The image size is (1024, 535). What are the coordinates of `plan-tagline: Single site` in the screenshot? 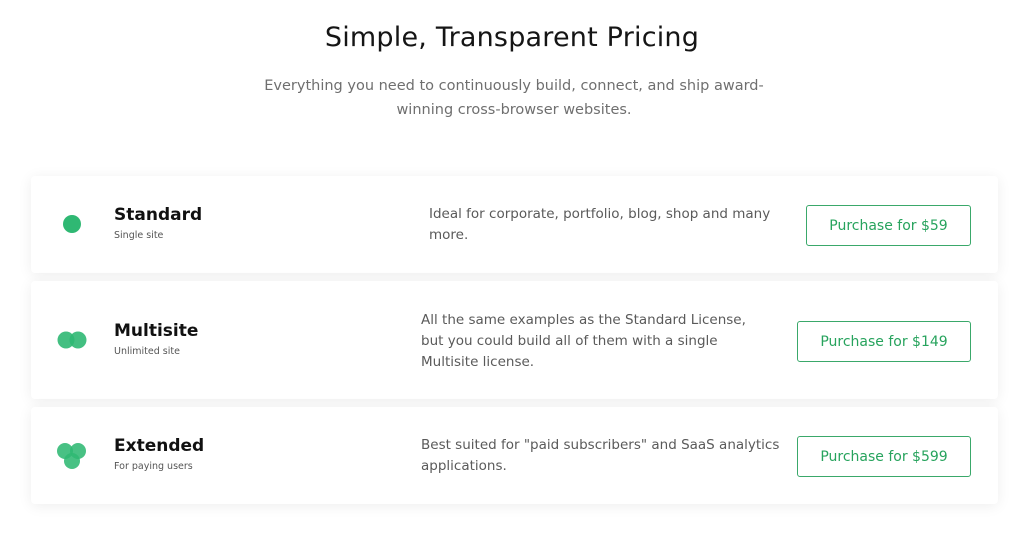 It's located at (139, 235).